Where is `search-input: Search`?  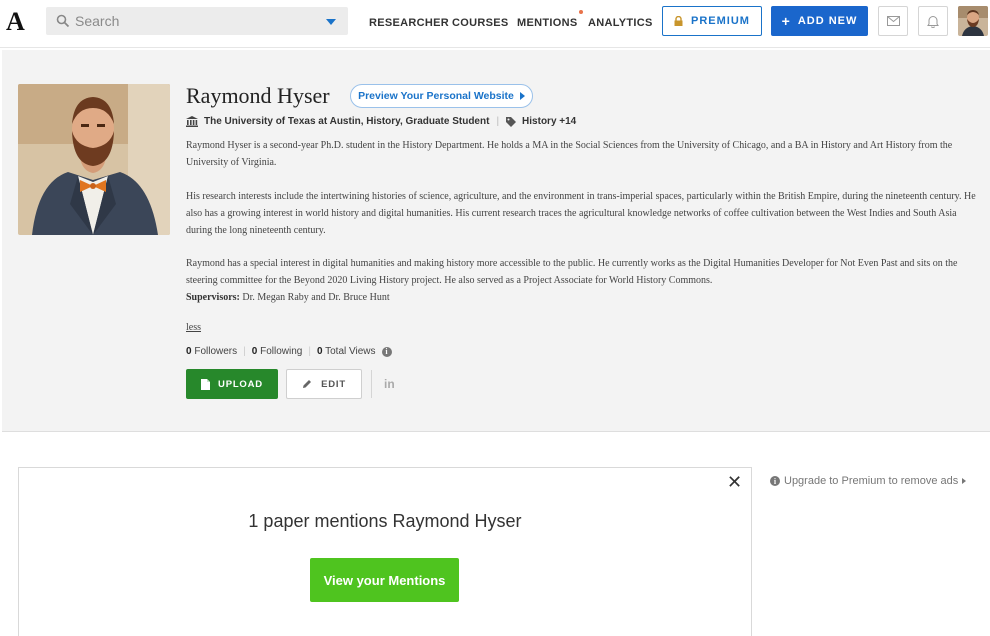
search-input: Search is located at coordinates (97, 21).